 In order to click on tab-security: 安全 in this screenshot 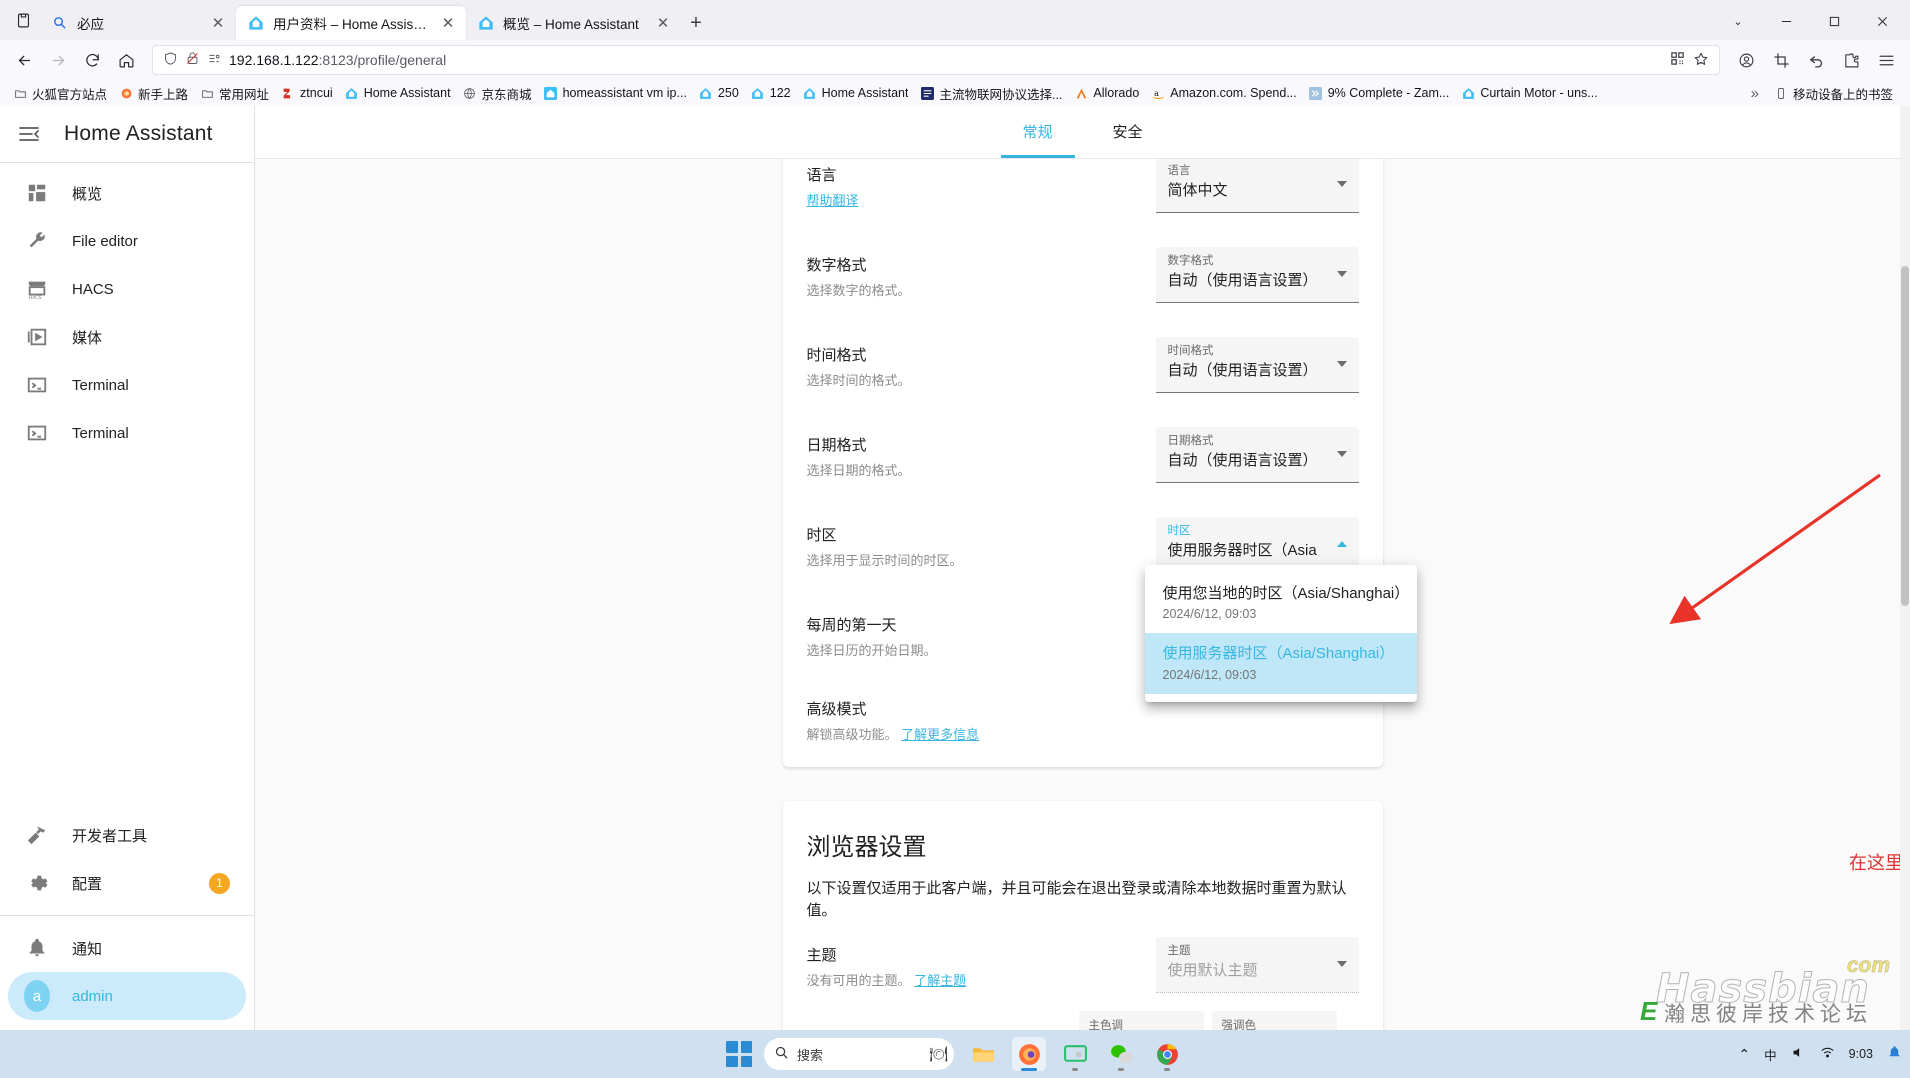, I will do `click(1128, 132)`.